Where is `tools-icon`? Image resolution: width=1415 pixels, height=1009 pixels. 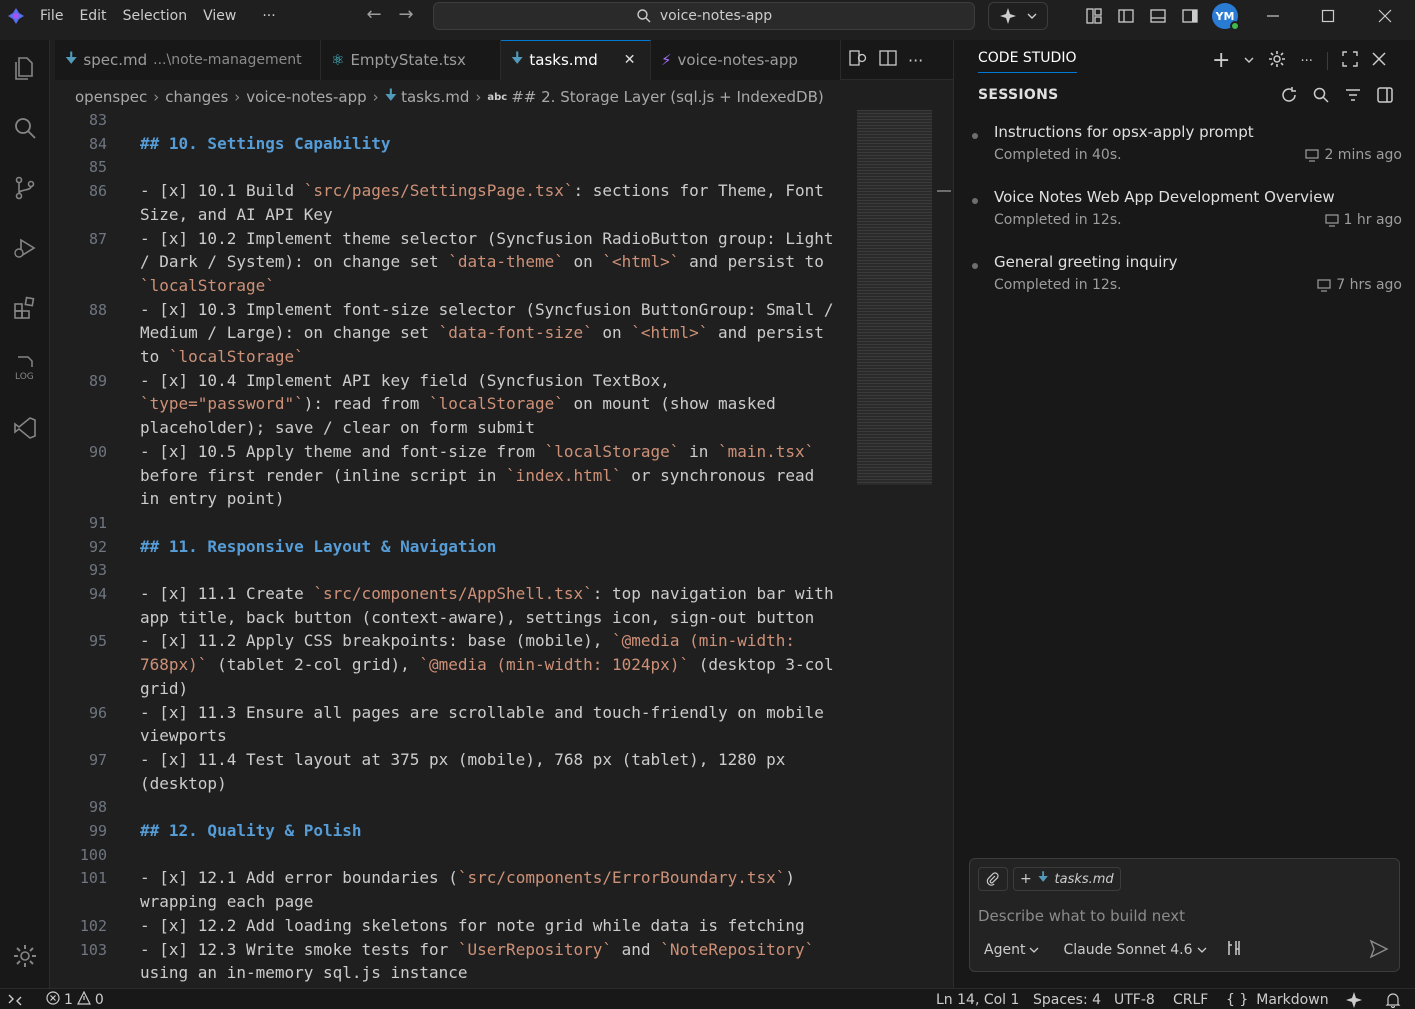
tools-icon is located at coordinates (1234, 950).